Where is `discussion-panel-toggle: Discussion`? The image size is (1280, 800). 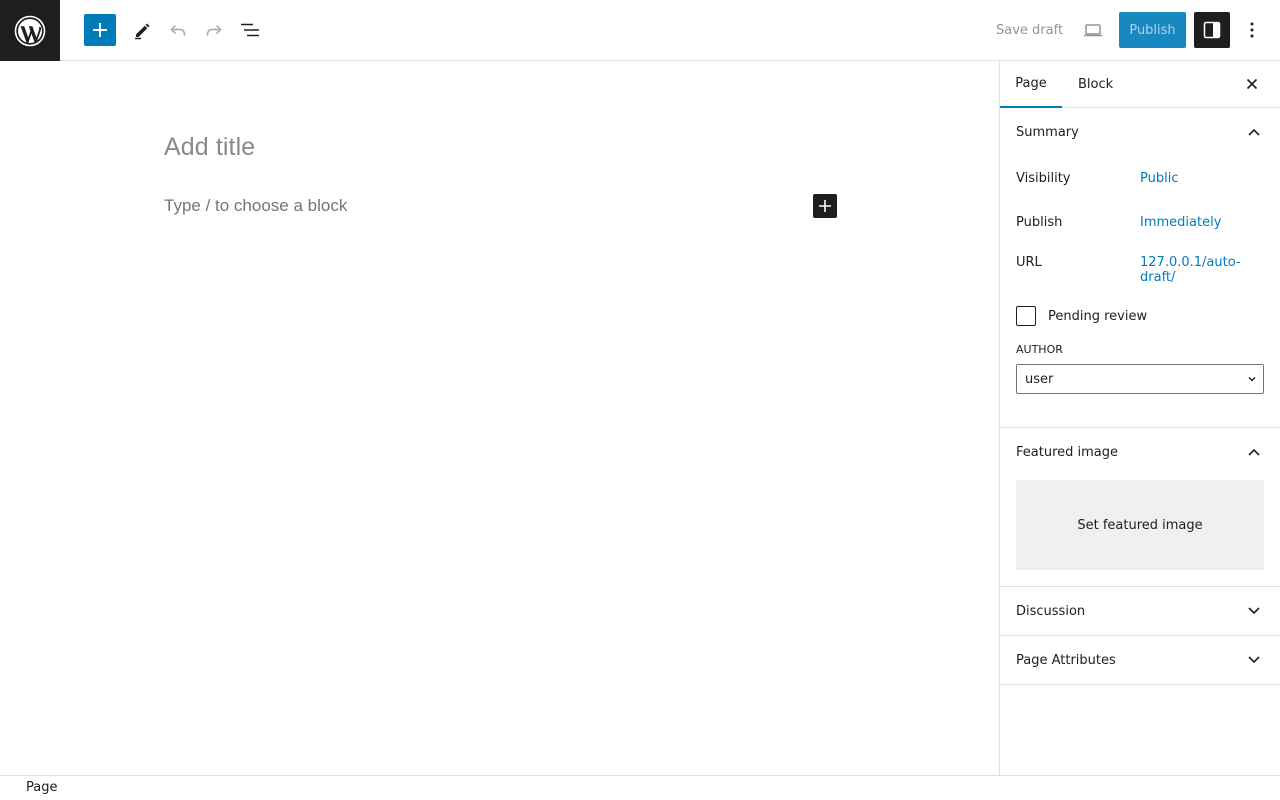 discussion-panel-toggle: Discussion is located at coordinates (1140, 611).